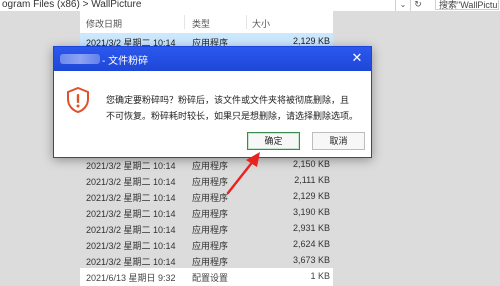 The image size is (500, 286). What do you see at coordinates (232, 116) in the screenshot?
I see `message-line: 不可恢复。粉碎耗时较长，如果只是想删除，请选择删除选项。` at bounding box center [232, 116].